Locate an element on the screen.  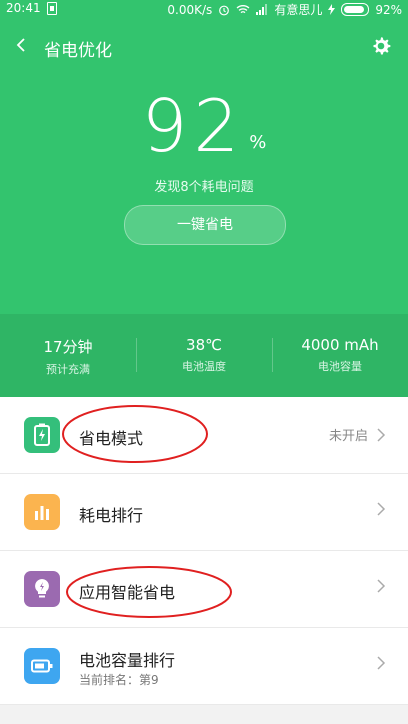
stat-charge-time: 17分钟 预计充满 is located at coordinates (68, 356).